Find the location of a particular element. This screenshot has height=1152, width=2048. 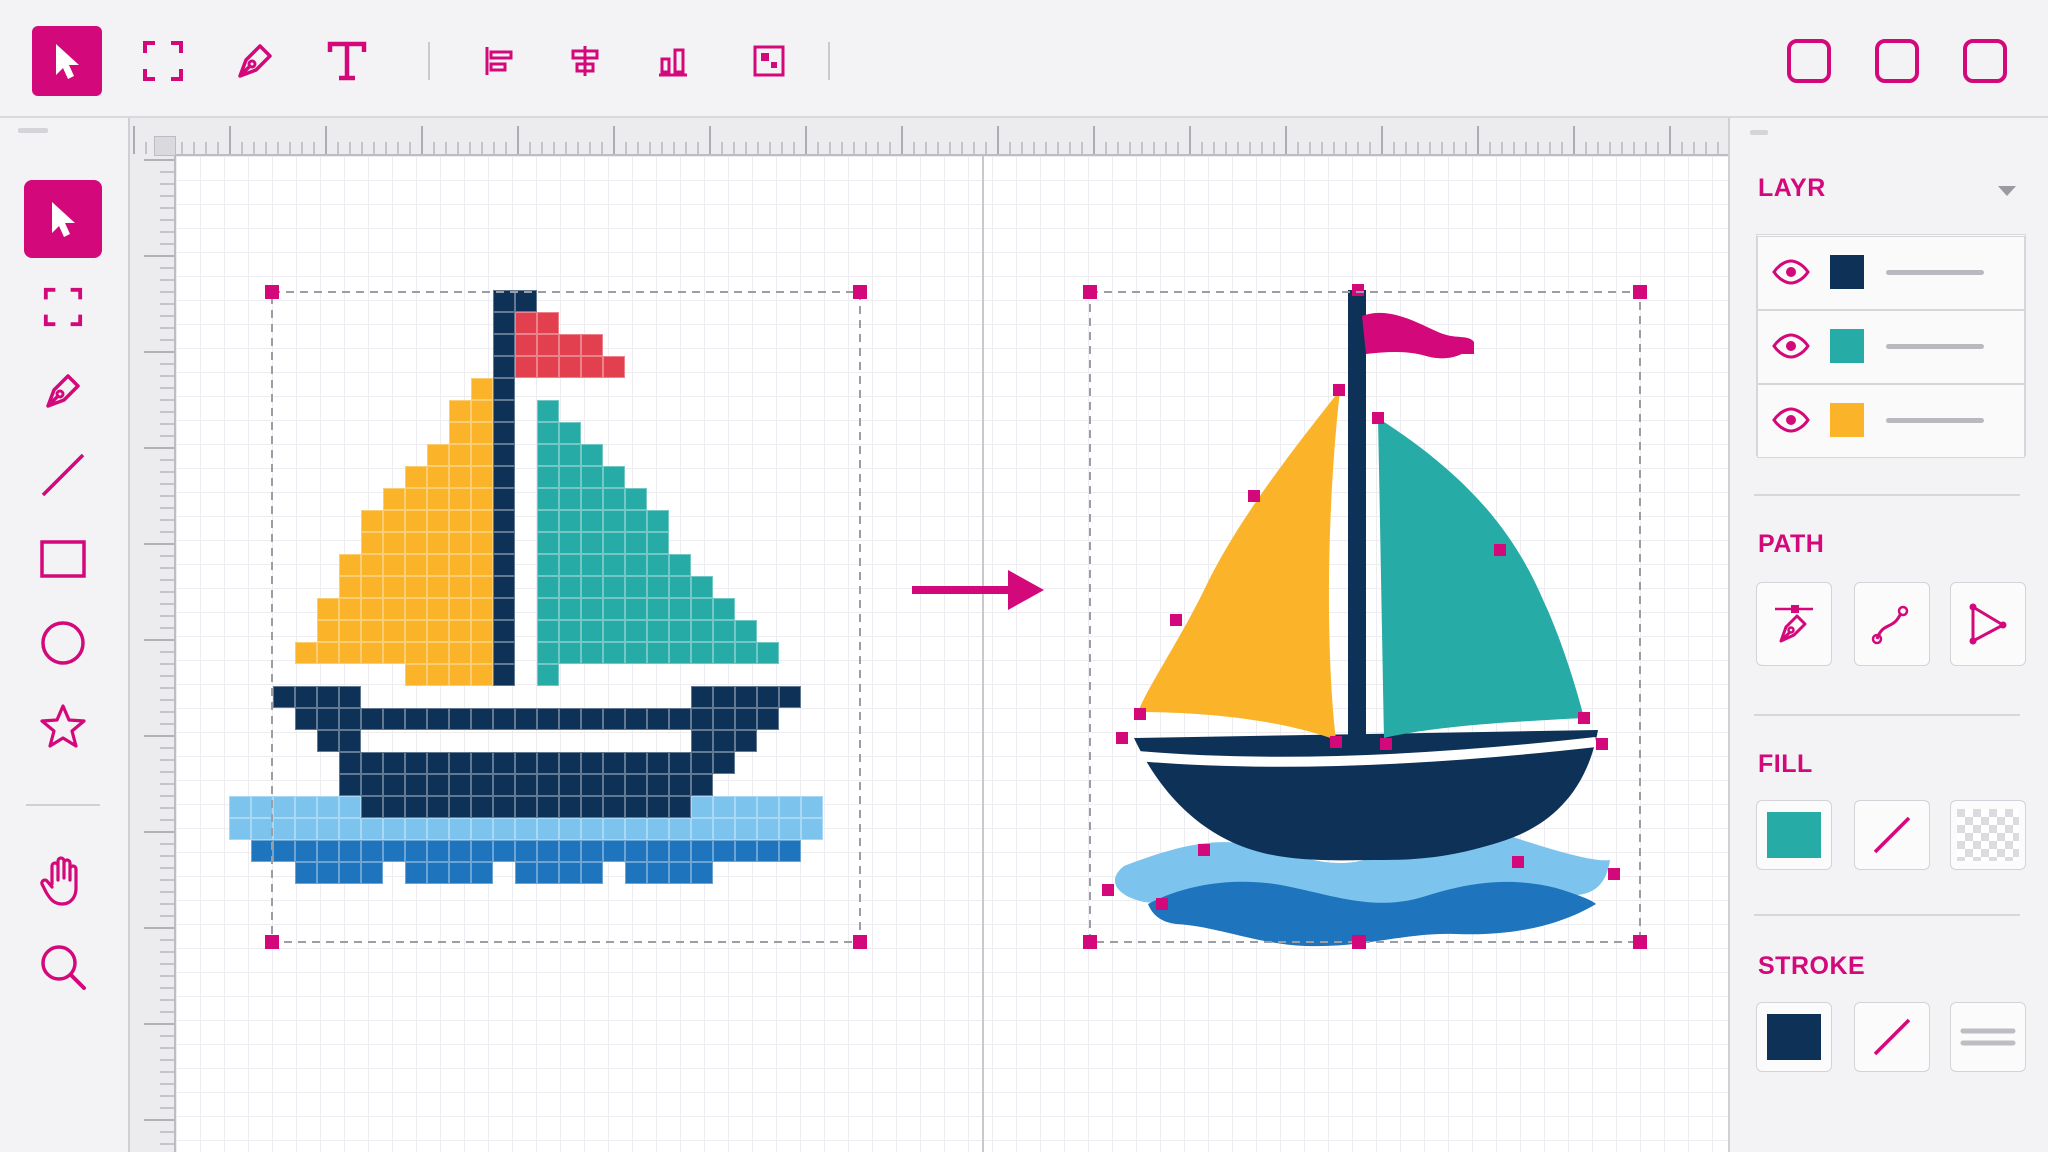

ellipse-tool-button is located at coordinates (63, 643).